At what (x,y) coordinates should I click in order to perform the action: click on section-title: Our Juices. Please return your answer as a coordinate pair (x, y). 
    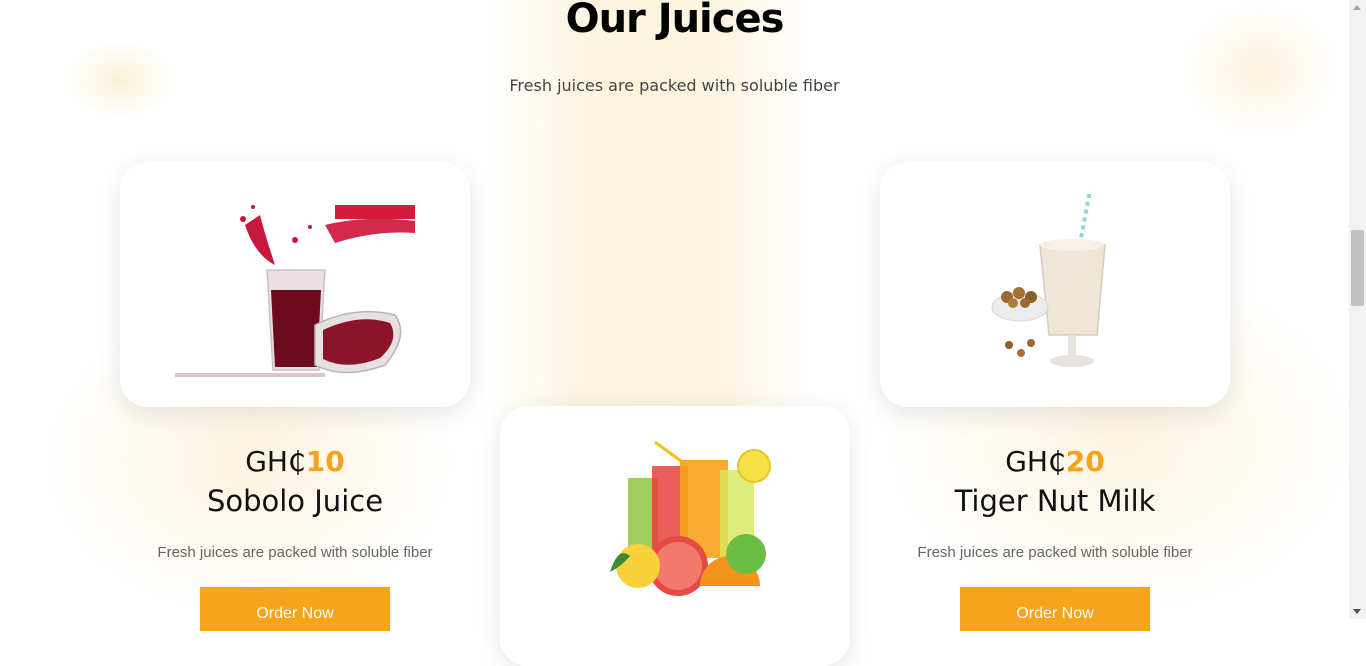
    Looking at the image, I should click on (675, 21).